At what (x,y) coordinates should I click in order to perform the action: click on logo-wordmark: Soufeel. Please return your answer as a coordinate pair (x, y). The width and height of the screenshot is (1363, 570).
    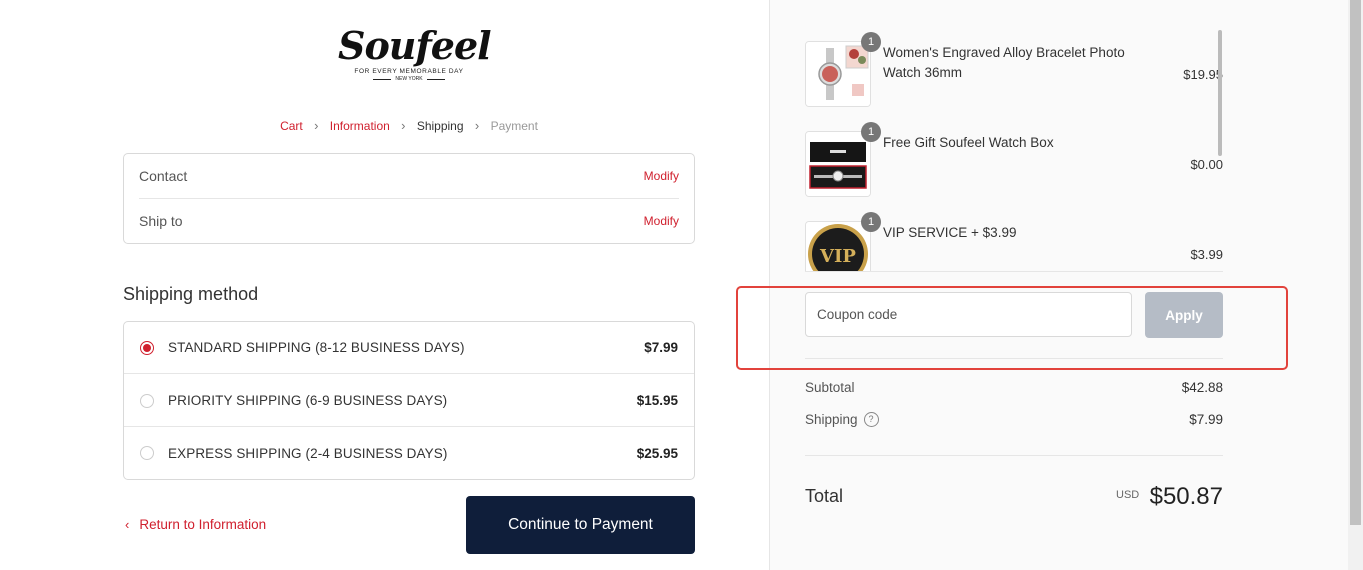
    Looking at the image, I should click on (415, 45).